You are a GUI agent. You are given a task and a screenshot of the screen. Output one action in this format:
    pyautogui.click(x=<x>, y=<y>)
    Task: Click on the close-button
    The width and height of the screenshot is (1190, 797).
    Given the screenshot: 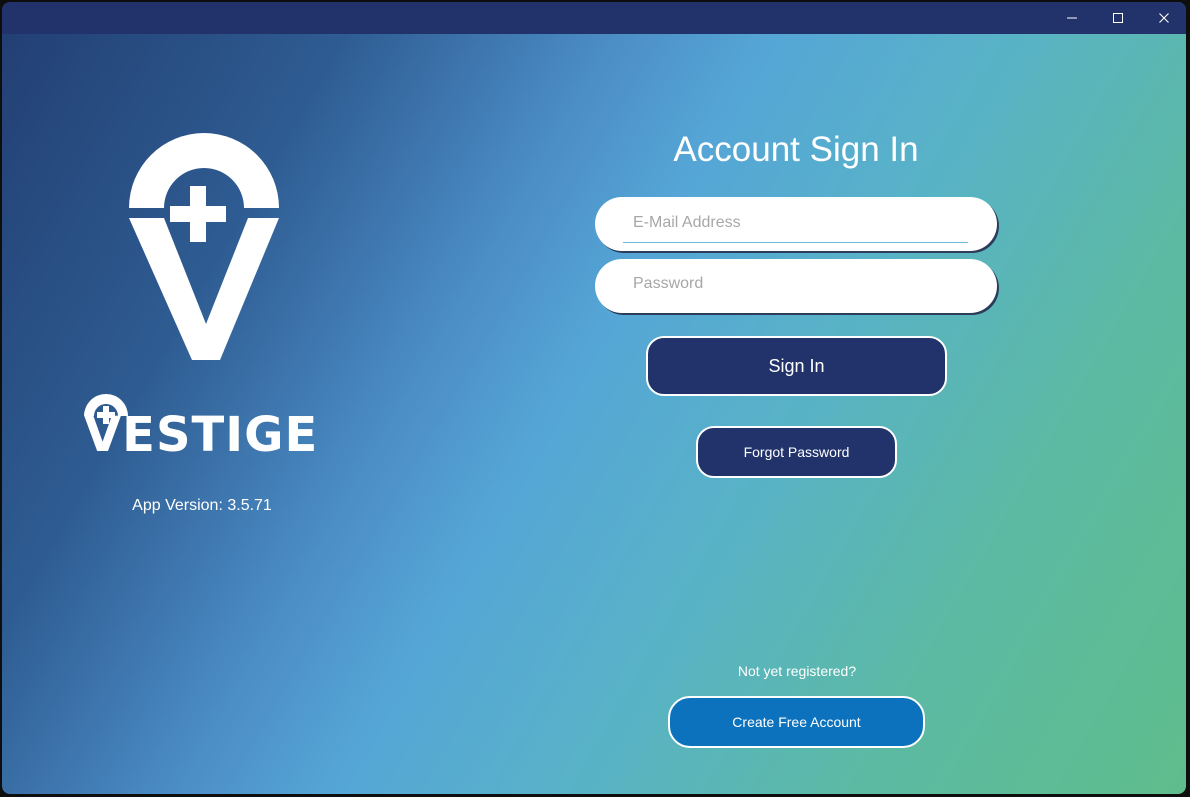 What is the action you would take?
    pyautogui.click(x=1163, y=18)
    